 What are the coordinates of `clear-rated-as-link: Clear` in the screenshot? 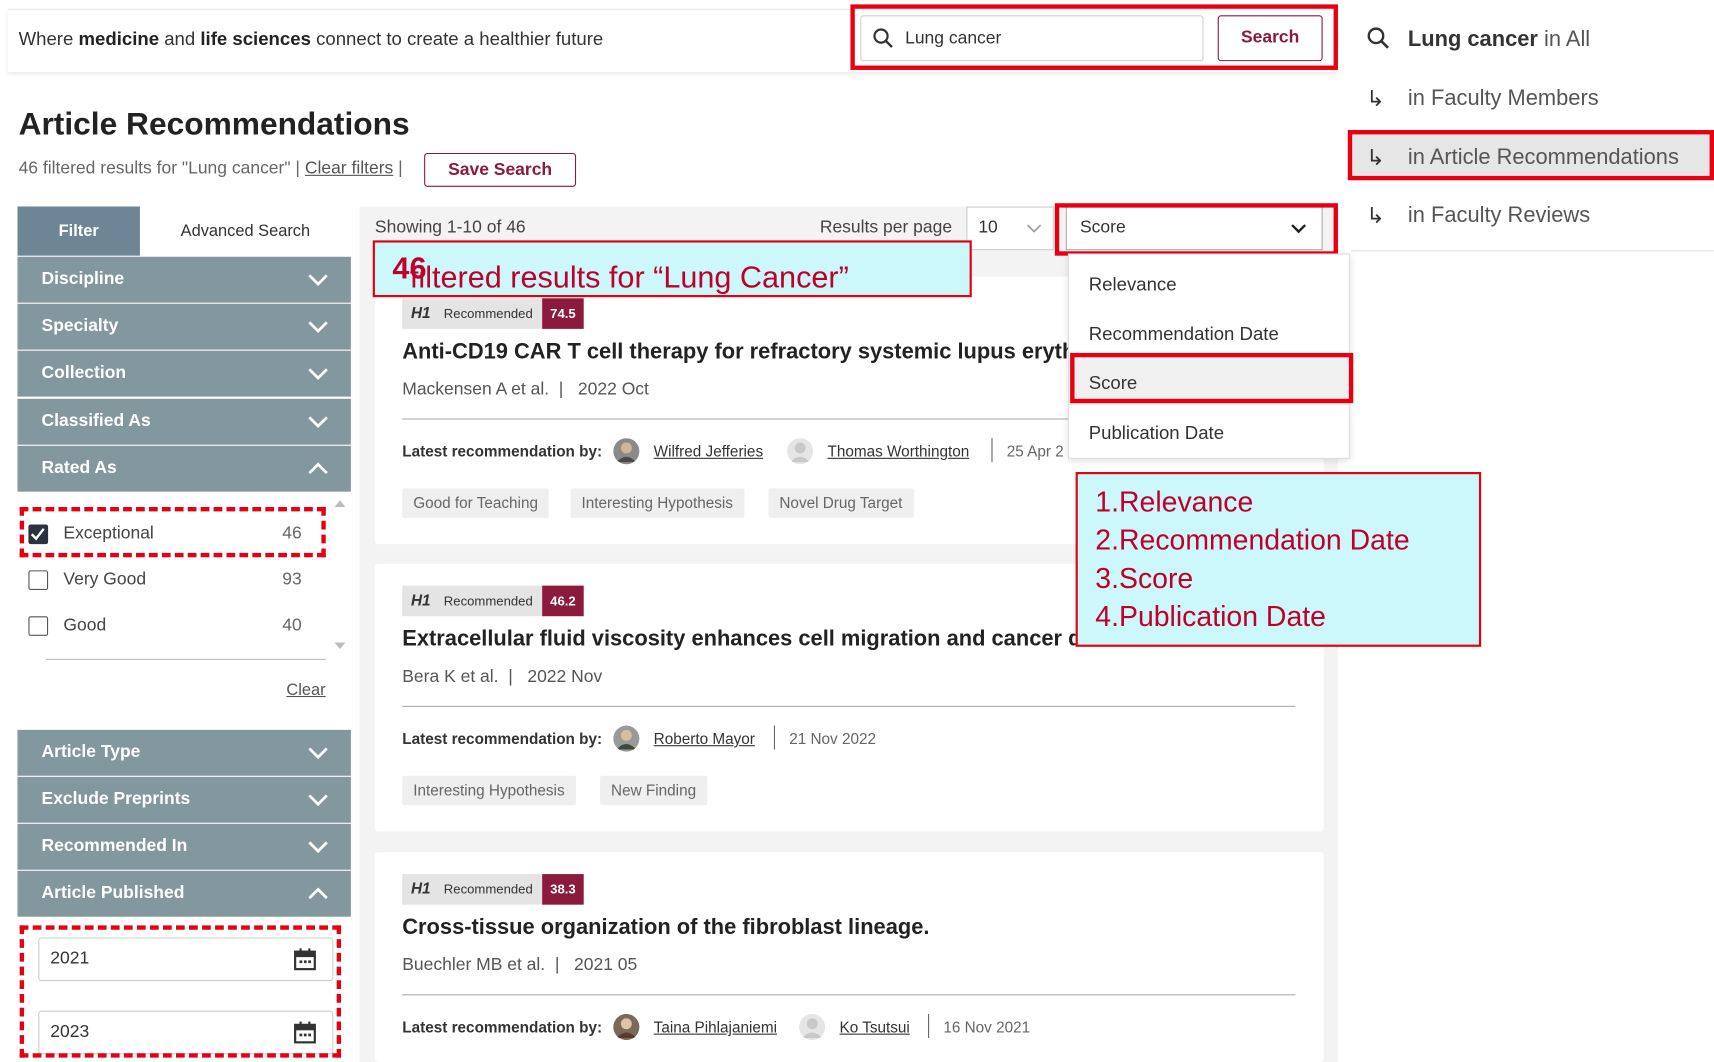 It's located at (305, 690).